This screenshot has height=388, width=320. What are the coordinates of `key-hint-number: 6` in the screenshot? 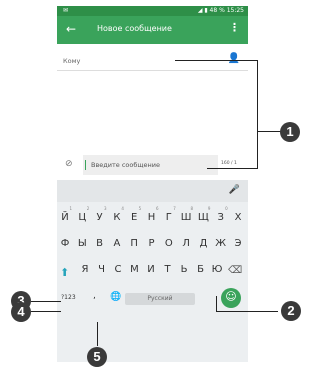 It's located at (157, 208).